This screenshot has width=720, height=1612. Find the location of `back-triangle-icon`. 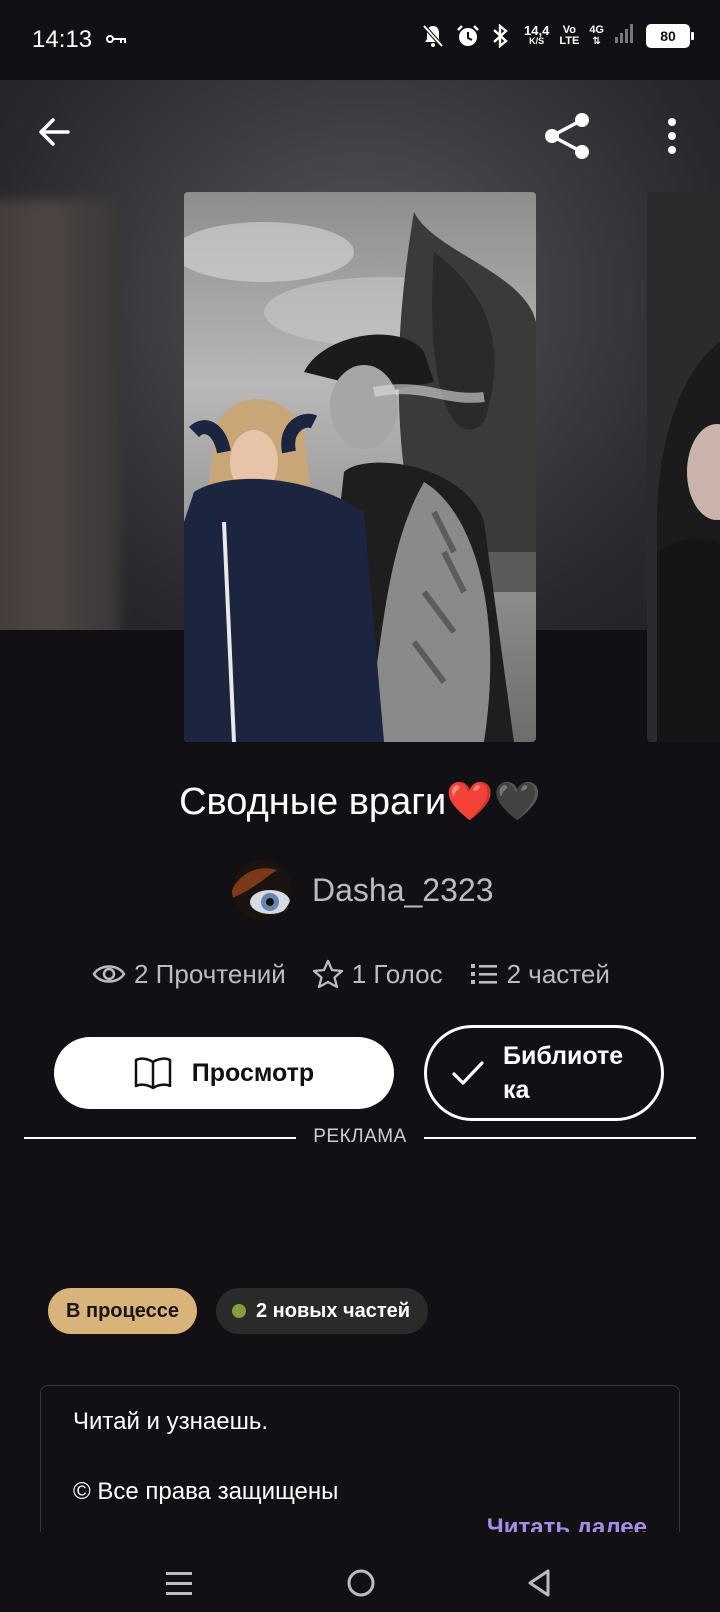

back-triangle-icon is located at coordinates (539, 1583).